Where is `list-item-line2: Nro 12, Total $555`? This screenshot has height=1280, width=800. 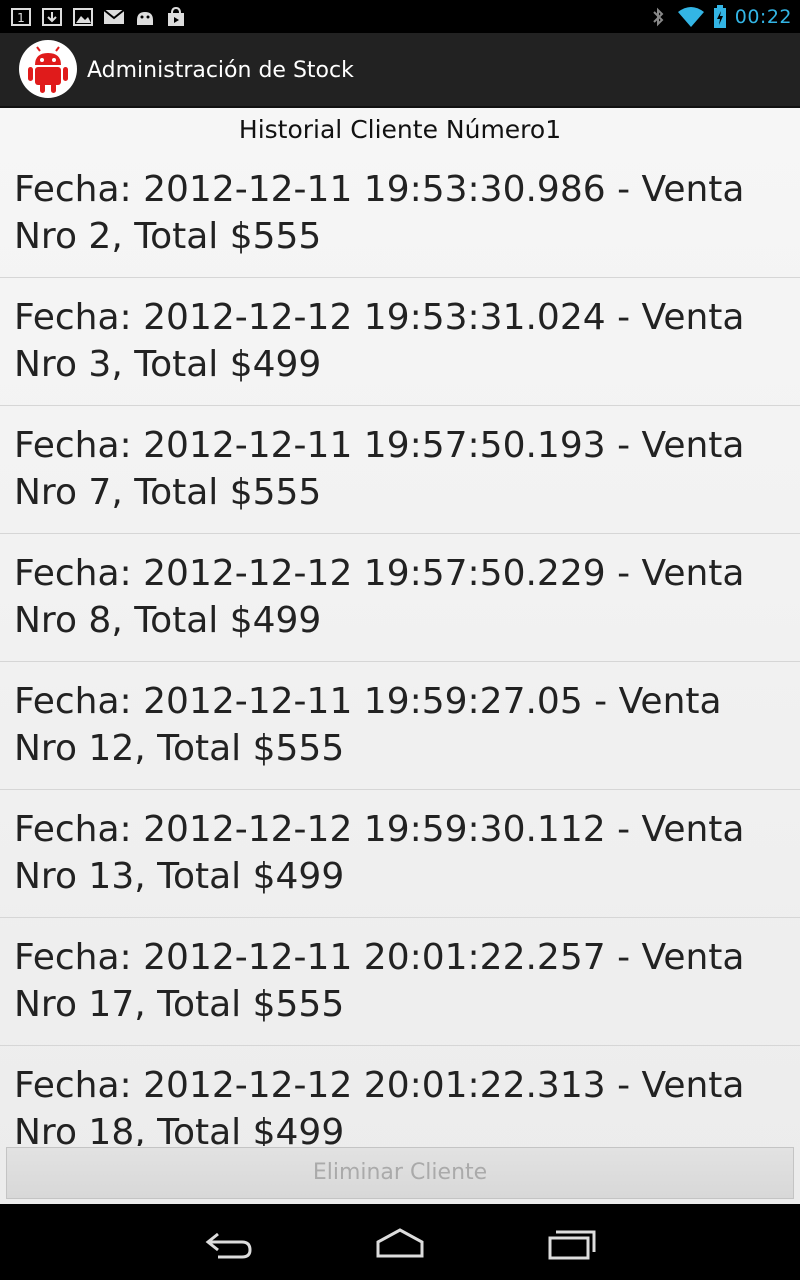
list-item-line2: Nro 12, Total $555 is located at coordinates (179, 748).